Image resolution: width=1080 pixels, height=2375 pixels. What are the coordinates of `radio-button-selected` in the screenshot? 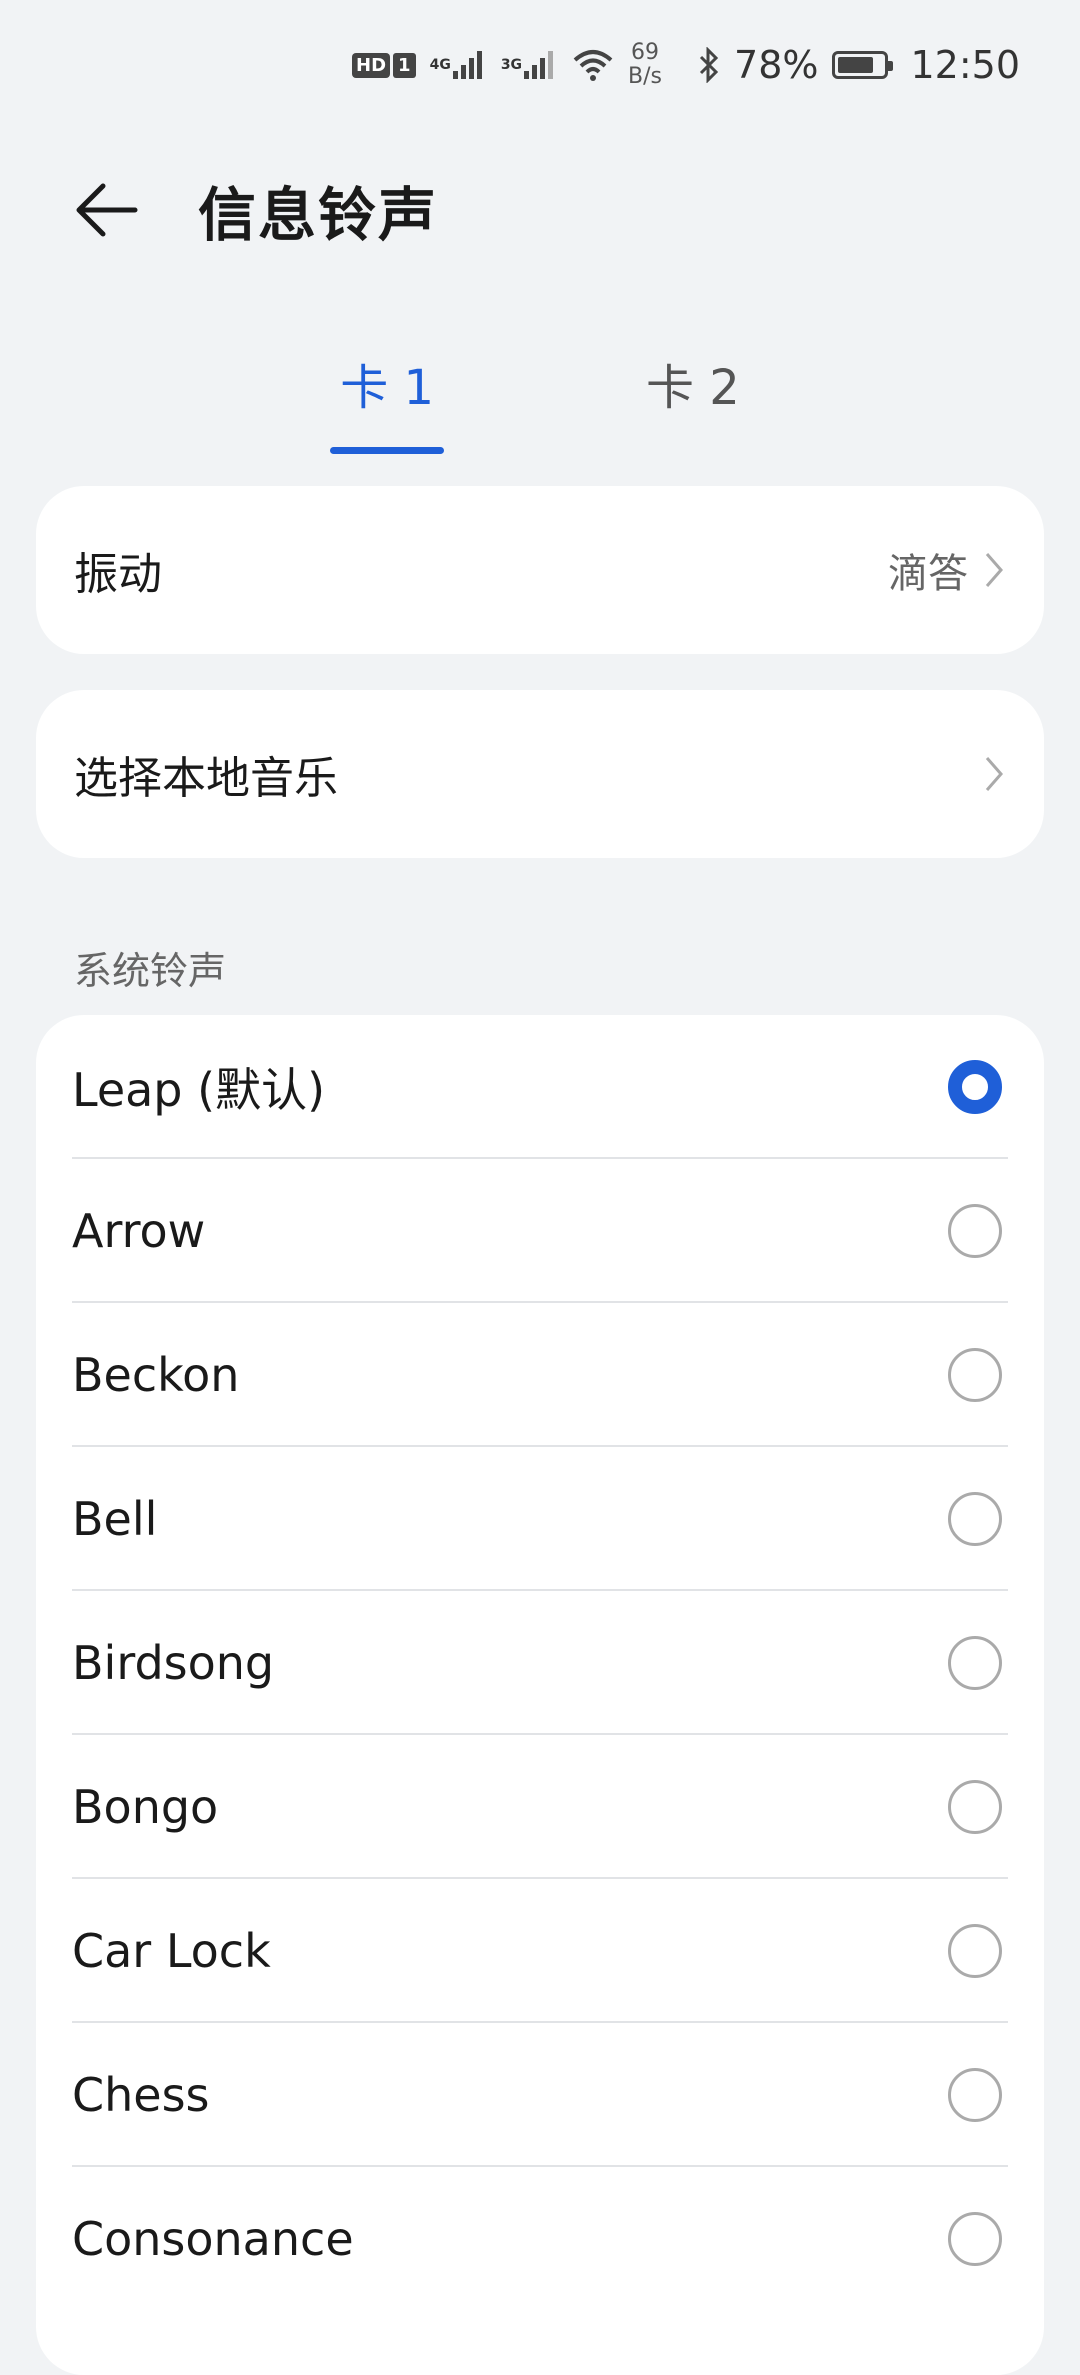 It's located at (975, 1087).